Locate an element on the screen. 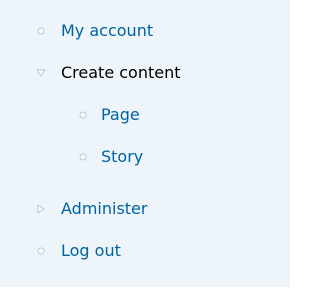  submenu-item-label: Page is located at coordinates (120, 115).